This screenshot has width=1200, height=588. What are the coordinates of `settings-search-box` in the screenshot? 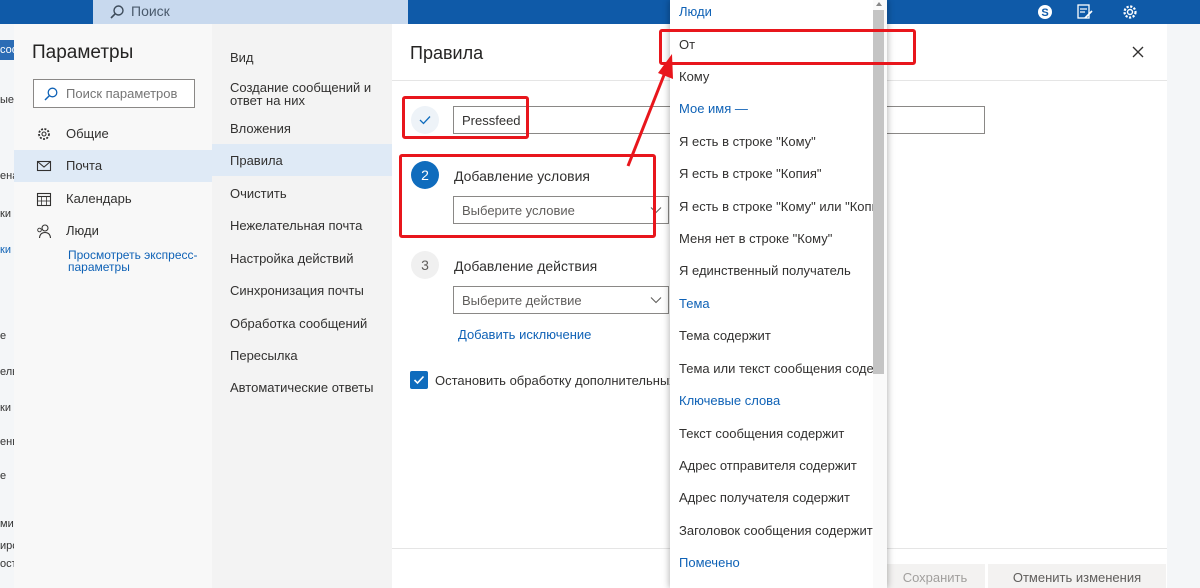 It's located at (114, 93).